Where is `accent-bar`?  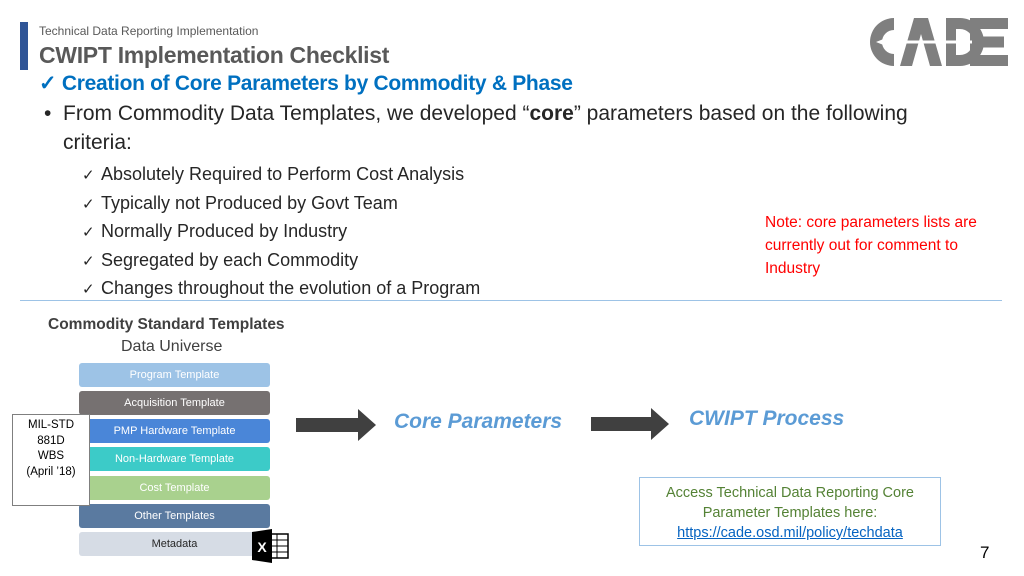 accent-bar is located at coordinates (24, 46).